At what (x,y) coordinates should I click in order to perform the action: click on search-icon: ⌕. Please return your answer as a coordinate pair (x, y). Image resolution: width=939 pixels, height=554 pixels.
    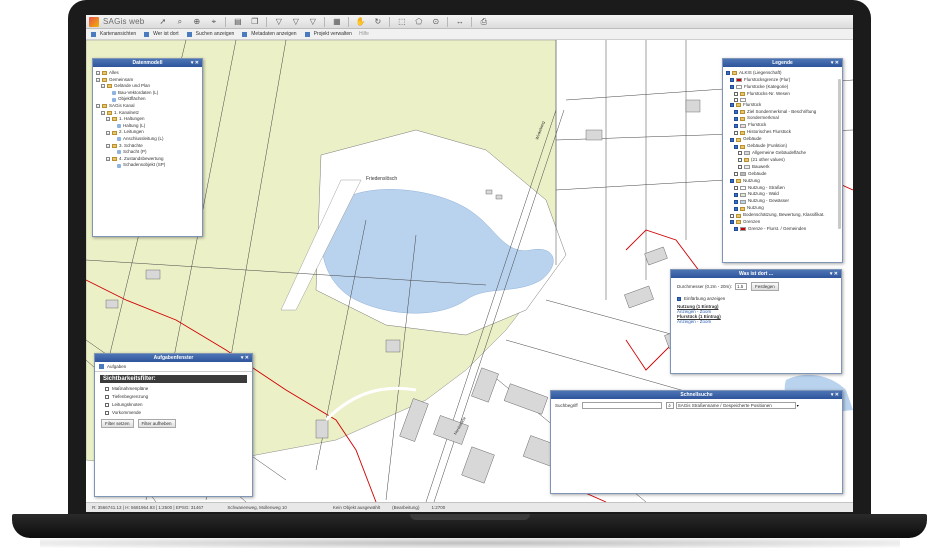
    Looking at the image, I should click on (669, 405).